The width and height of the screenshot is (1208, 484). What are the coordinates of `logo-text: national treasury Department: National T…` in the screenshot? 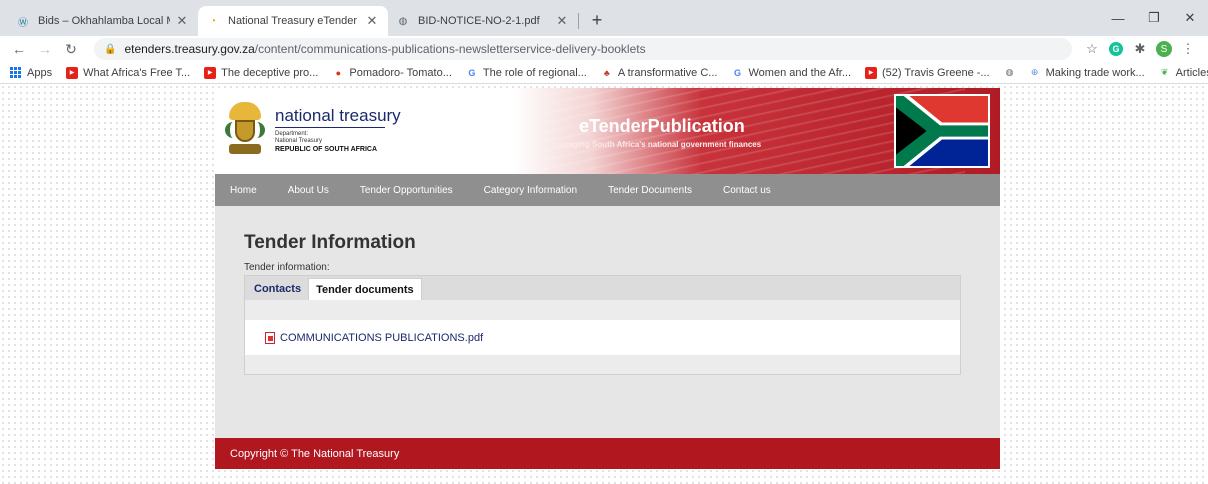 It's located at (338, 130).